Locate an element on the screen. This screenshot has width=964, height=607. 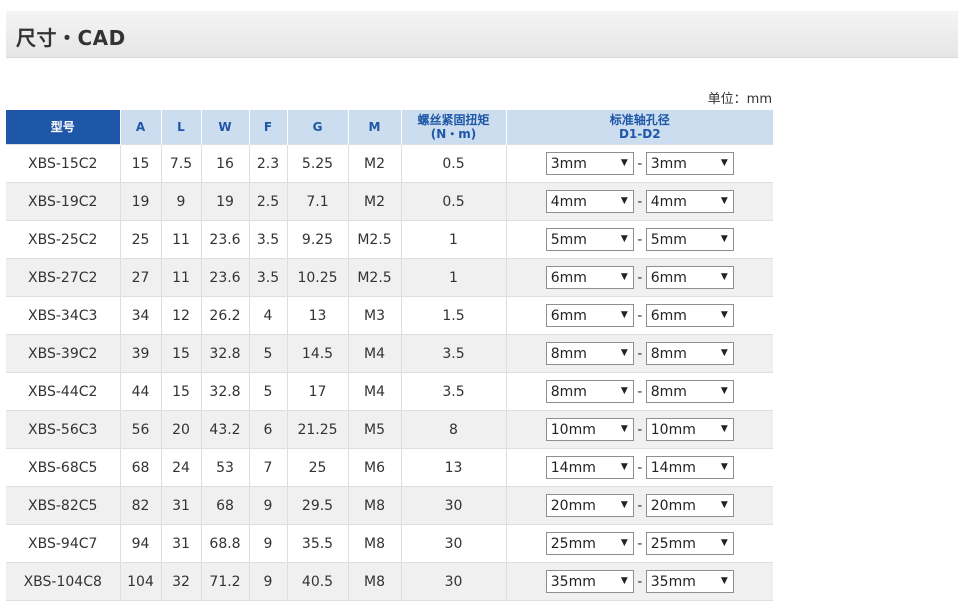
col-header-w: W is located at coordinates (224, 127).